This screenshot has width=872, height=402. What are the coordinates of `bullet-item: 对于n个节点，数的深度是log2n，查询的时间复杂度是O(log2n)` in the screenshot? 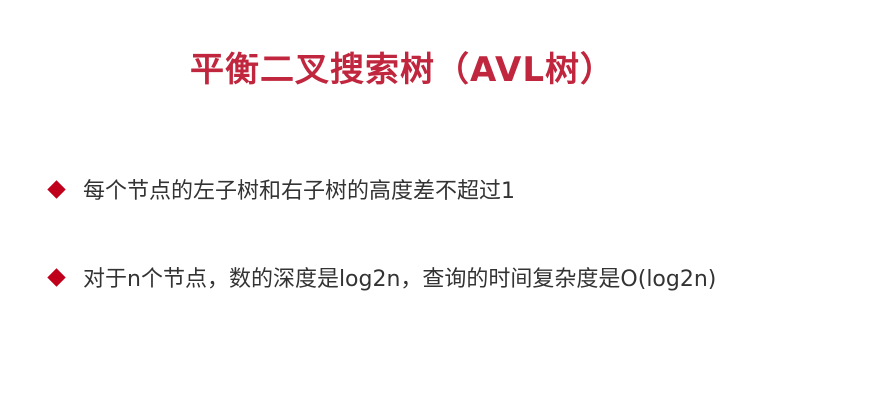 It's located at (380, 277).